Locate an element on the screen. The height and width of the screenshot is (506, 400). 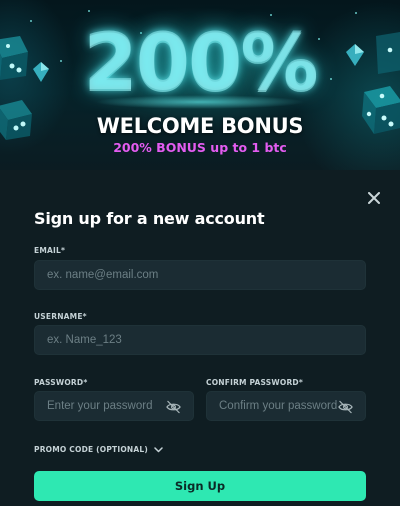
username-label: USERNAME* is located at coordinates (60, 316).